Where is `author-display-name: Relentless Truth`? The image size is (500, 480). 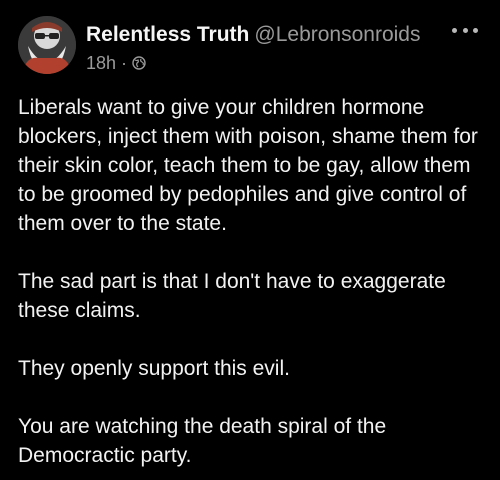
author-display-name: Relentless Truth is located at coordinates (167, 34).